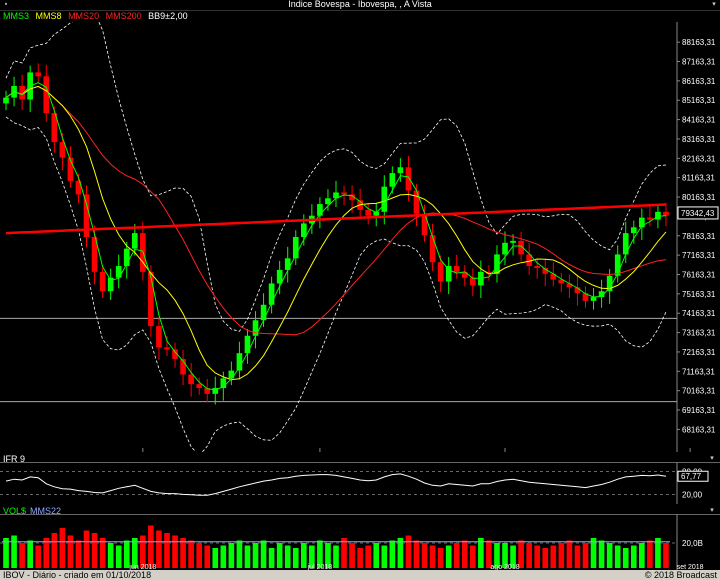 Image resolution: width=720 pixels, height=580 pixels. I want to click on price-tick-label: 73163,31, so click(699, 333).